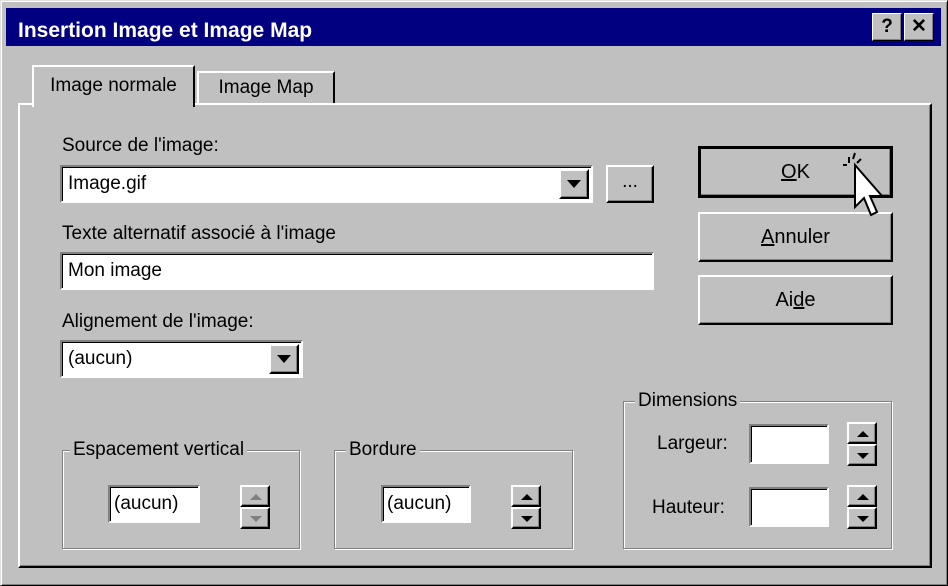 Image resolution: width=948 pixels, height=586 pixels. I want to click on close-button: ✕, so click(919, 27).